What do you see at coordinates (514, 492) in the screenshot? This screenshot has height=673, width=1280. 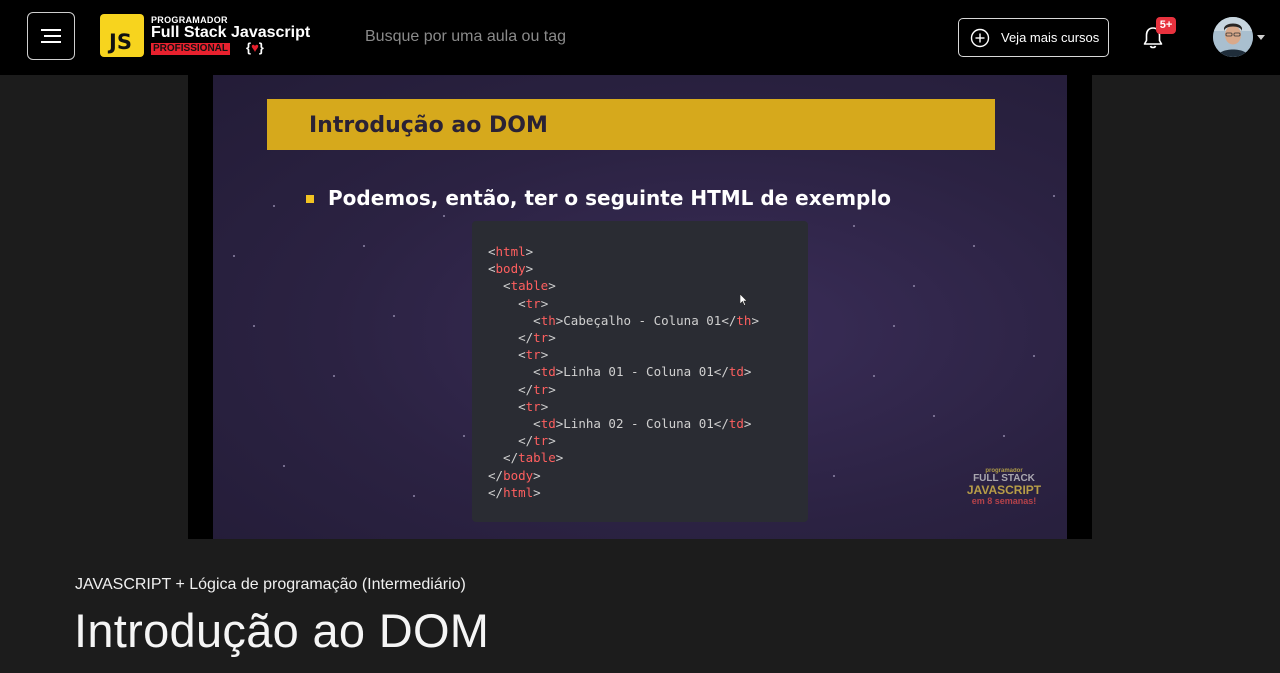 I see `code-line: </html>` at bounding box center [514, 492].